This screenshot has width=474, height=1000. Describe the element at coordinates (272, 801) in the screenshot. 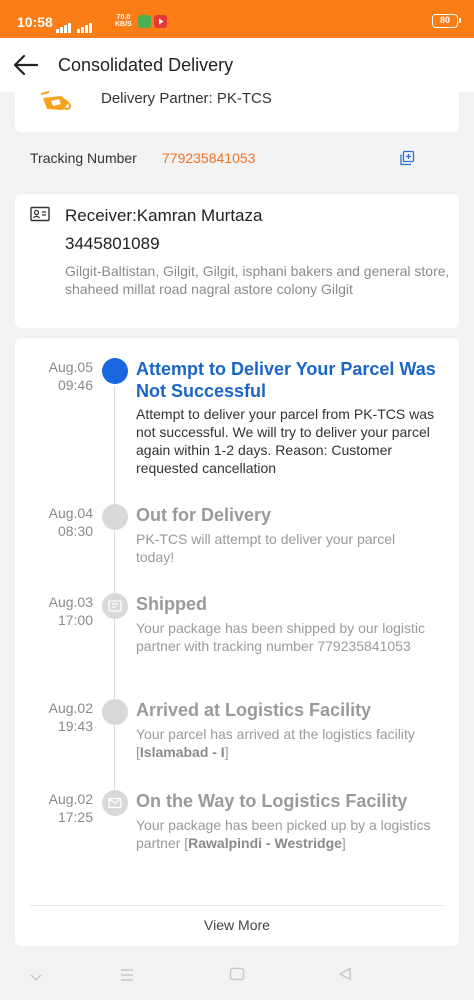

I see `event-title: On the Way to Logistics Facility` at that location.